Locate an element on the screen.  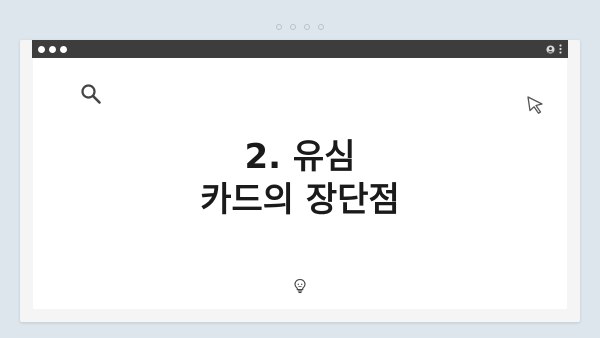
window-controls is located at coordinates (52, 49).